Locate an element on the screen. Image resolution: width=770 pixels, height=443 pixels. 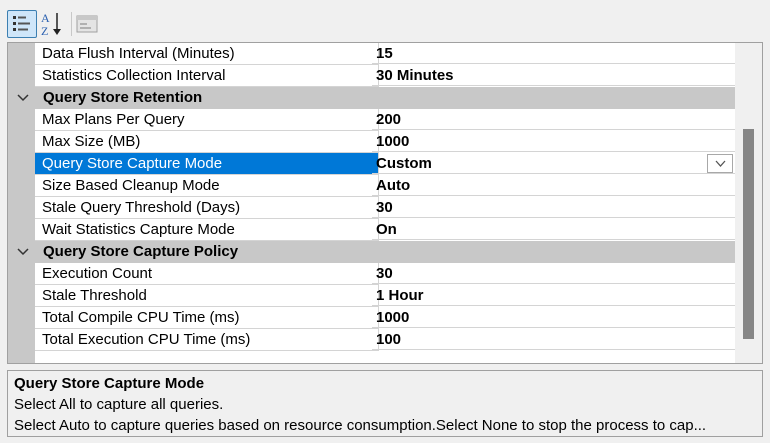
property-name: Wait Statistics Capture Mode is located at coordinates (207, 230).